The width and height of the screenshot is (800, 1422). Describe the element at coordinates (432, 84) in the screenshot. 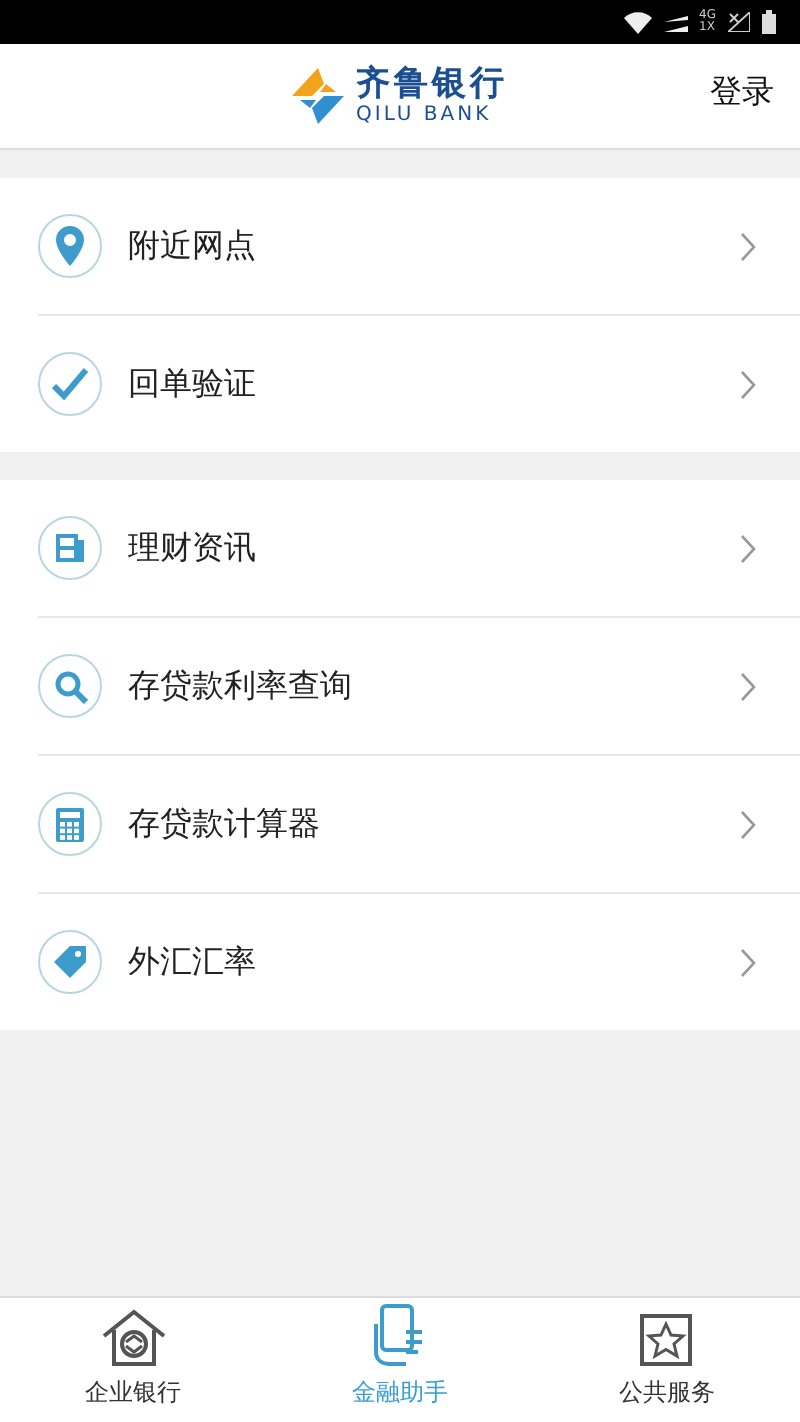

I see `bank-name: 齐鲁银行` at that location.